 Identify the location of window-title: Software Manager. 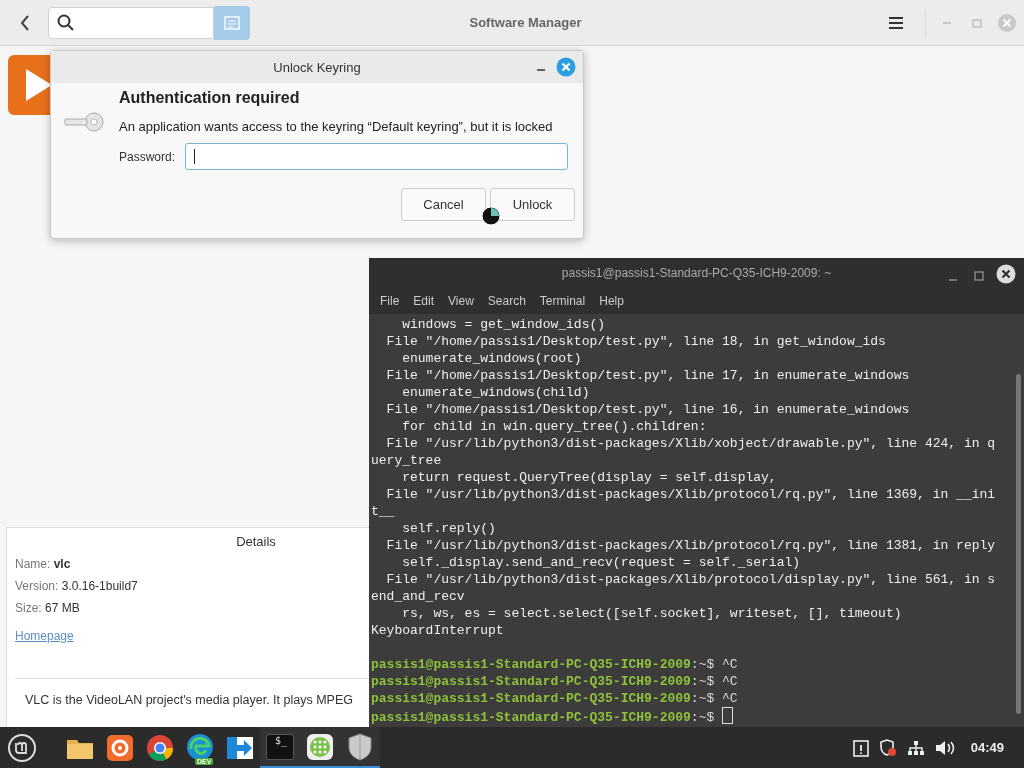
(525, 22).